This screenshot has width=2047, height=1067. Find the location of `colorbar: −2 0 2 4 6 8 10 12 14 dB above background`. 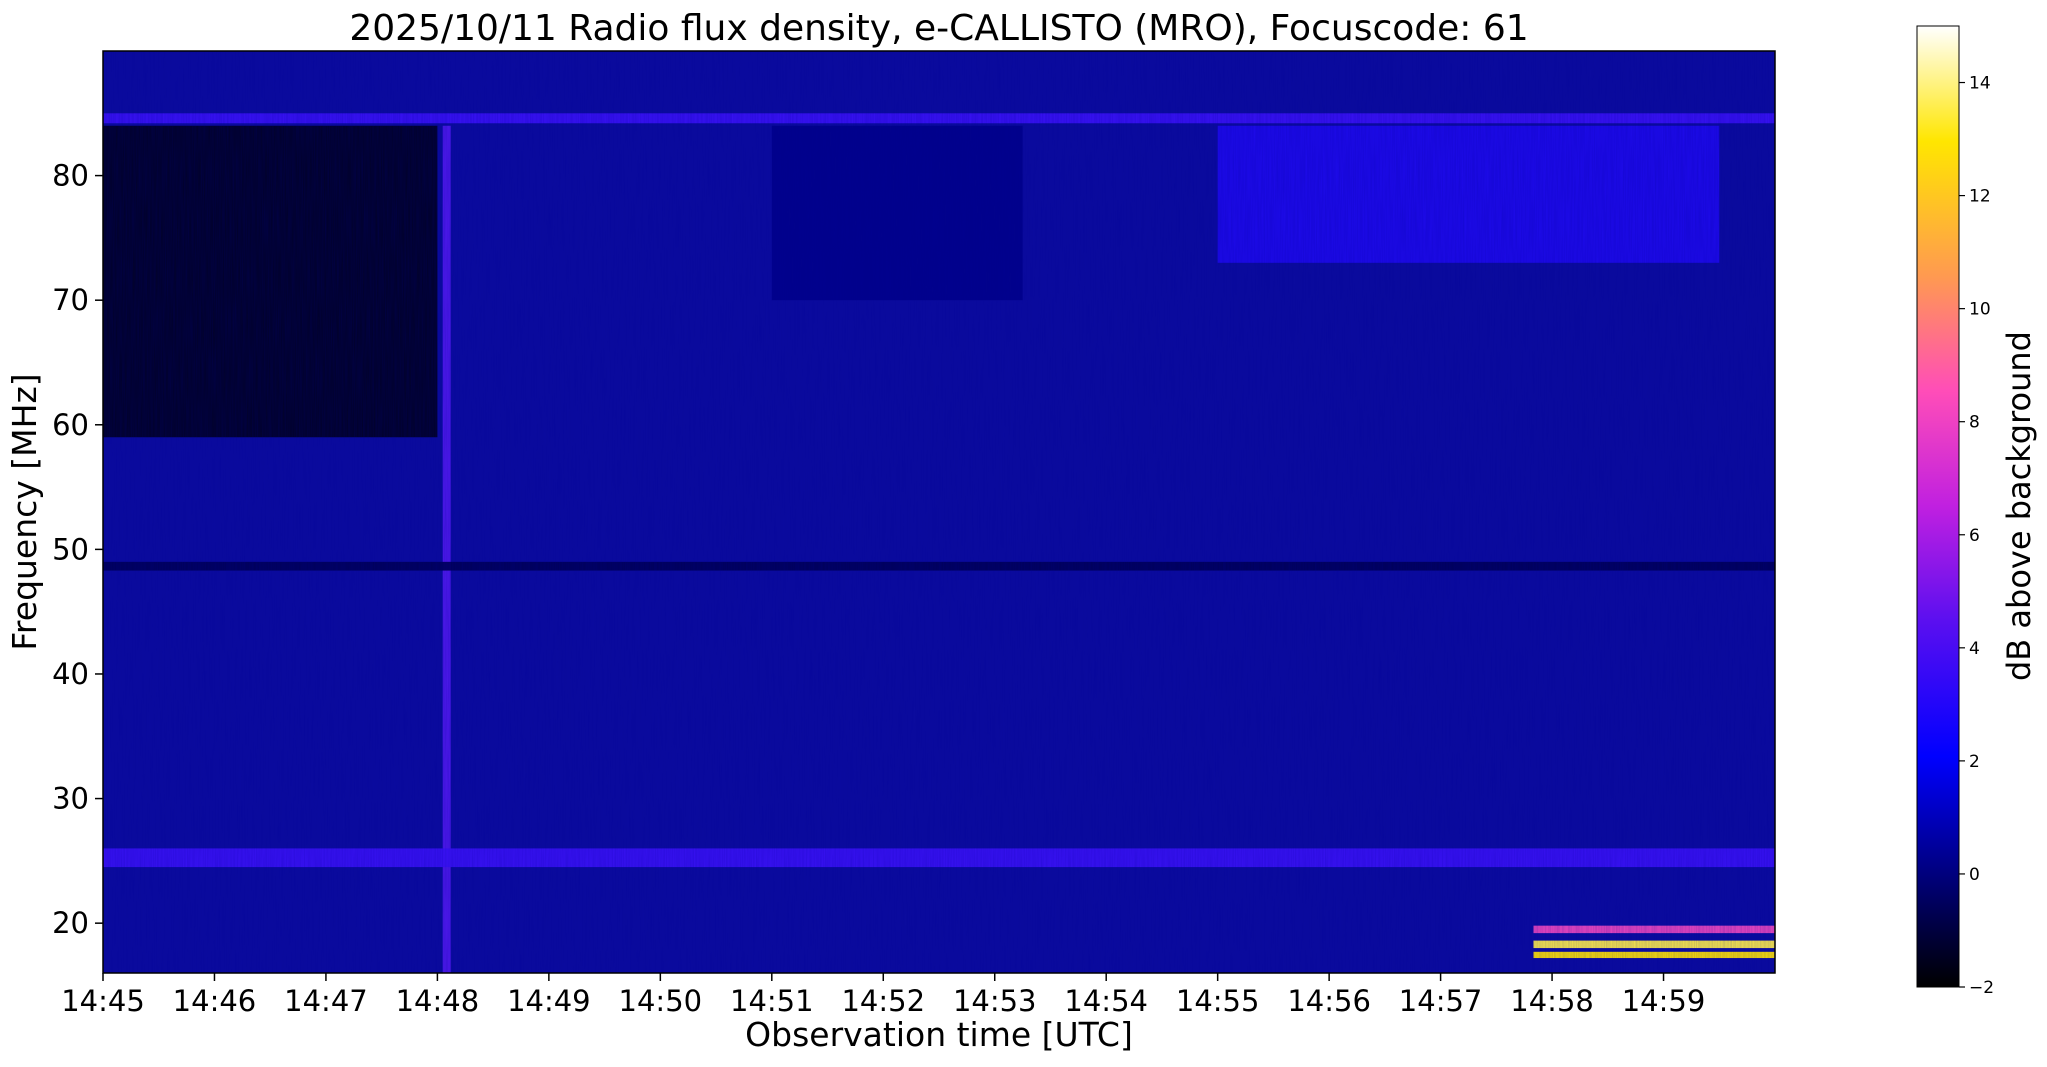

colorbar: −2 0 2 4 6 8 10 12 14 dB above background is located at coordinates (1977, 511).